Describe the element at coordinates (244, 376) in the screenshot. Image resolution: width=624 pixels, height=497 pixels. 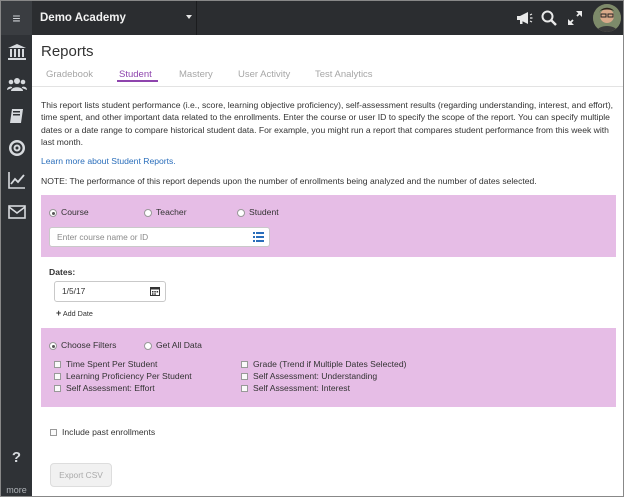
I see `checkbox-self-assessment-understanding` at that location.